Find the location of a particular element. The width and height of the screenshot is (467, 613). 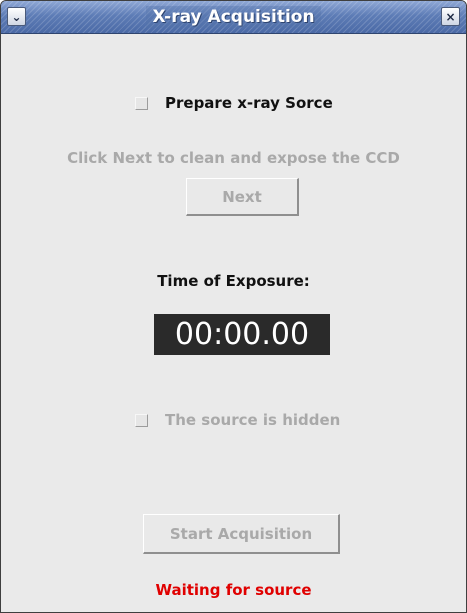

source-hidden-row: The source is hidden is located at coordinates (237, 420).